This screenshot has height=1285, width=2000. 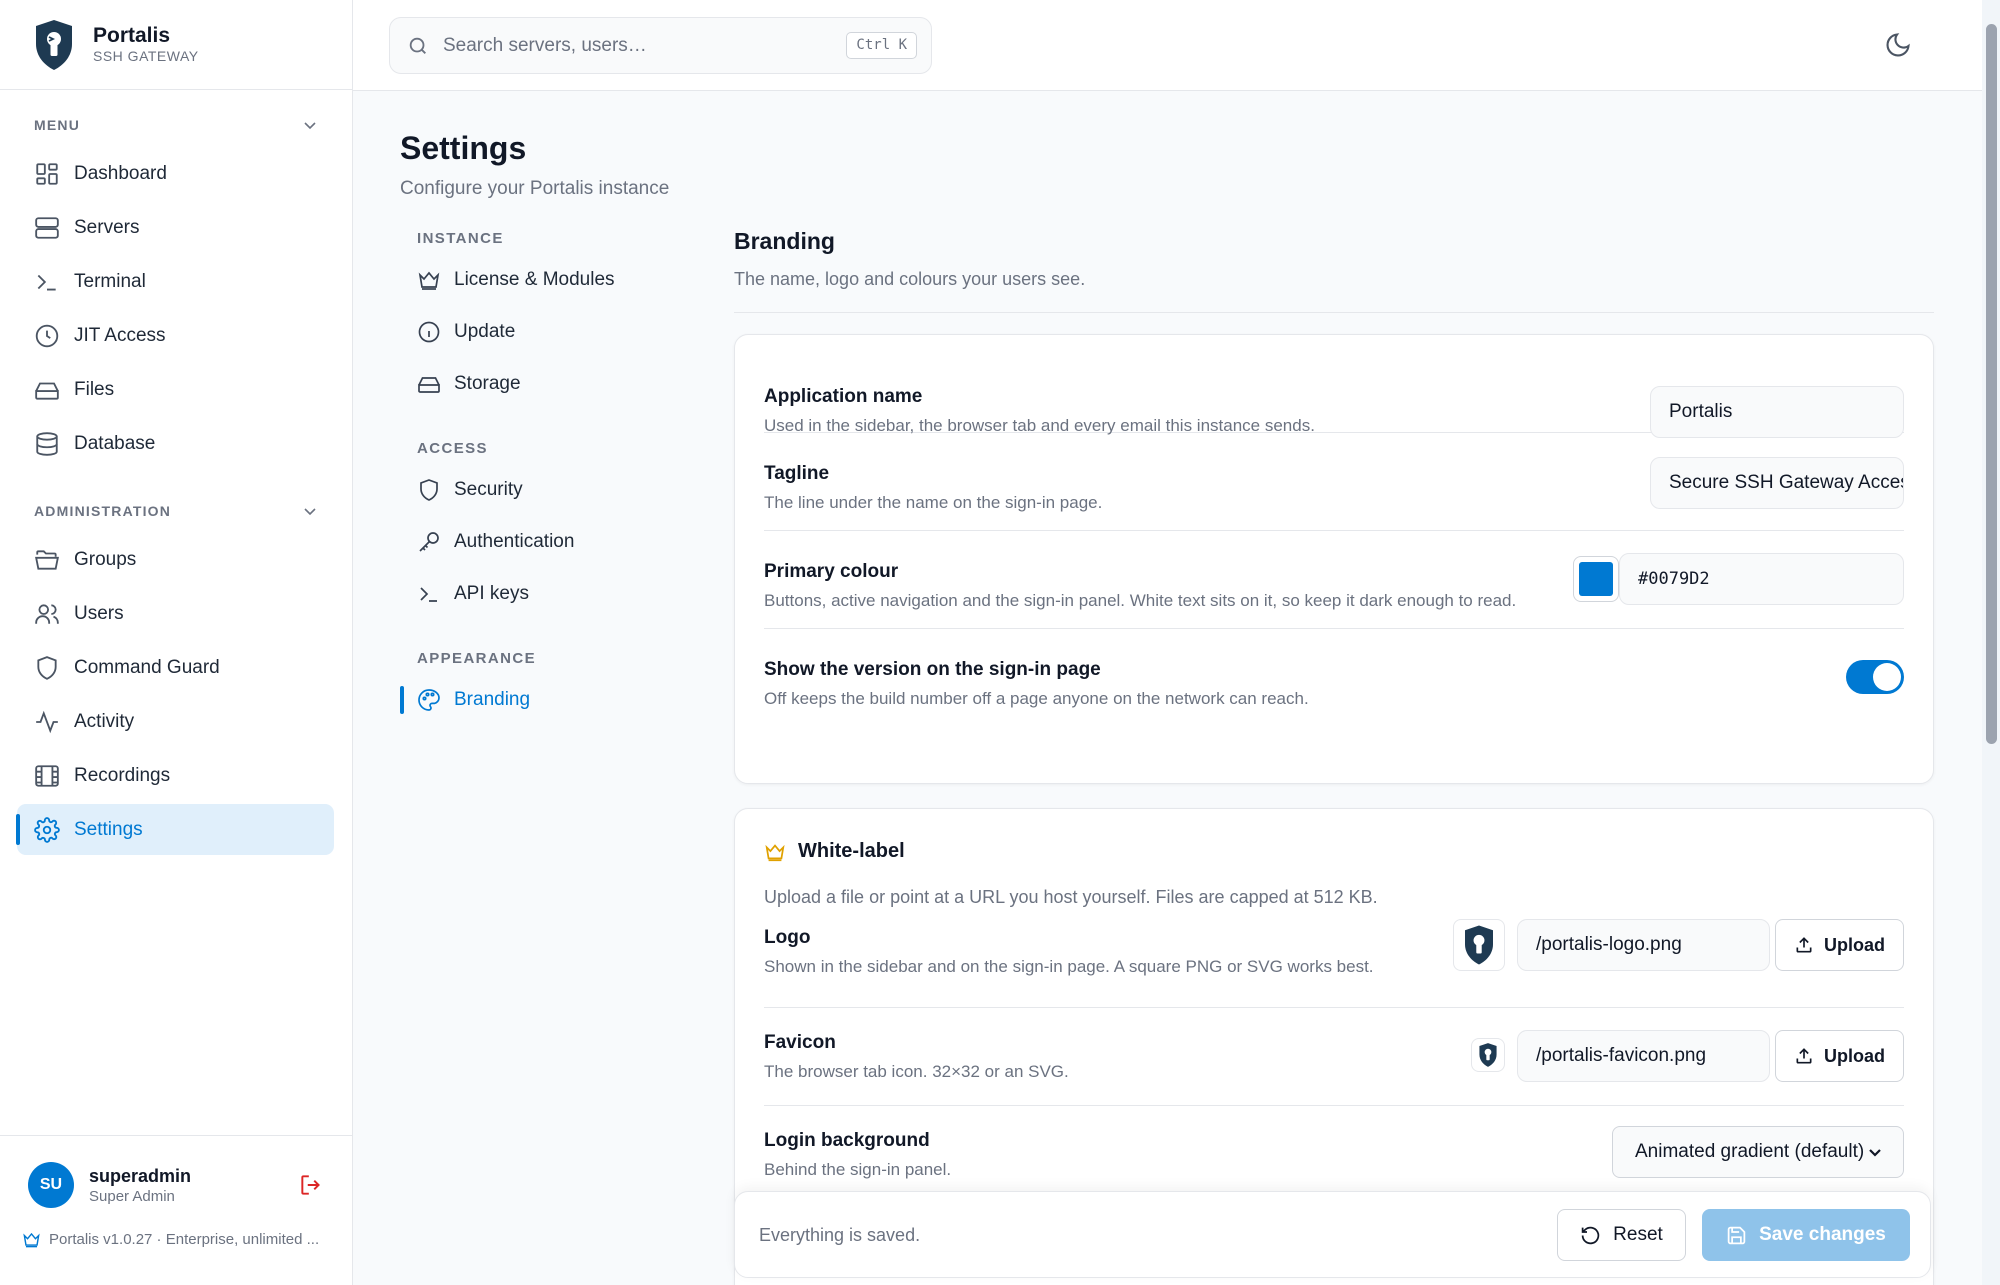 I want to click on sidebar-item-groups: Groups, so click(x=175, y=559).